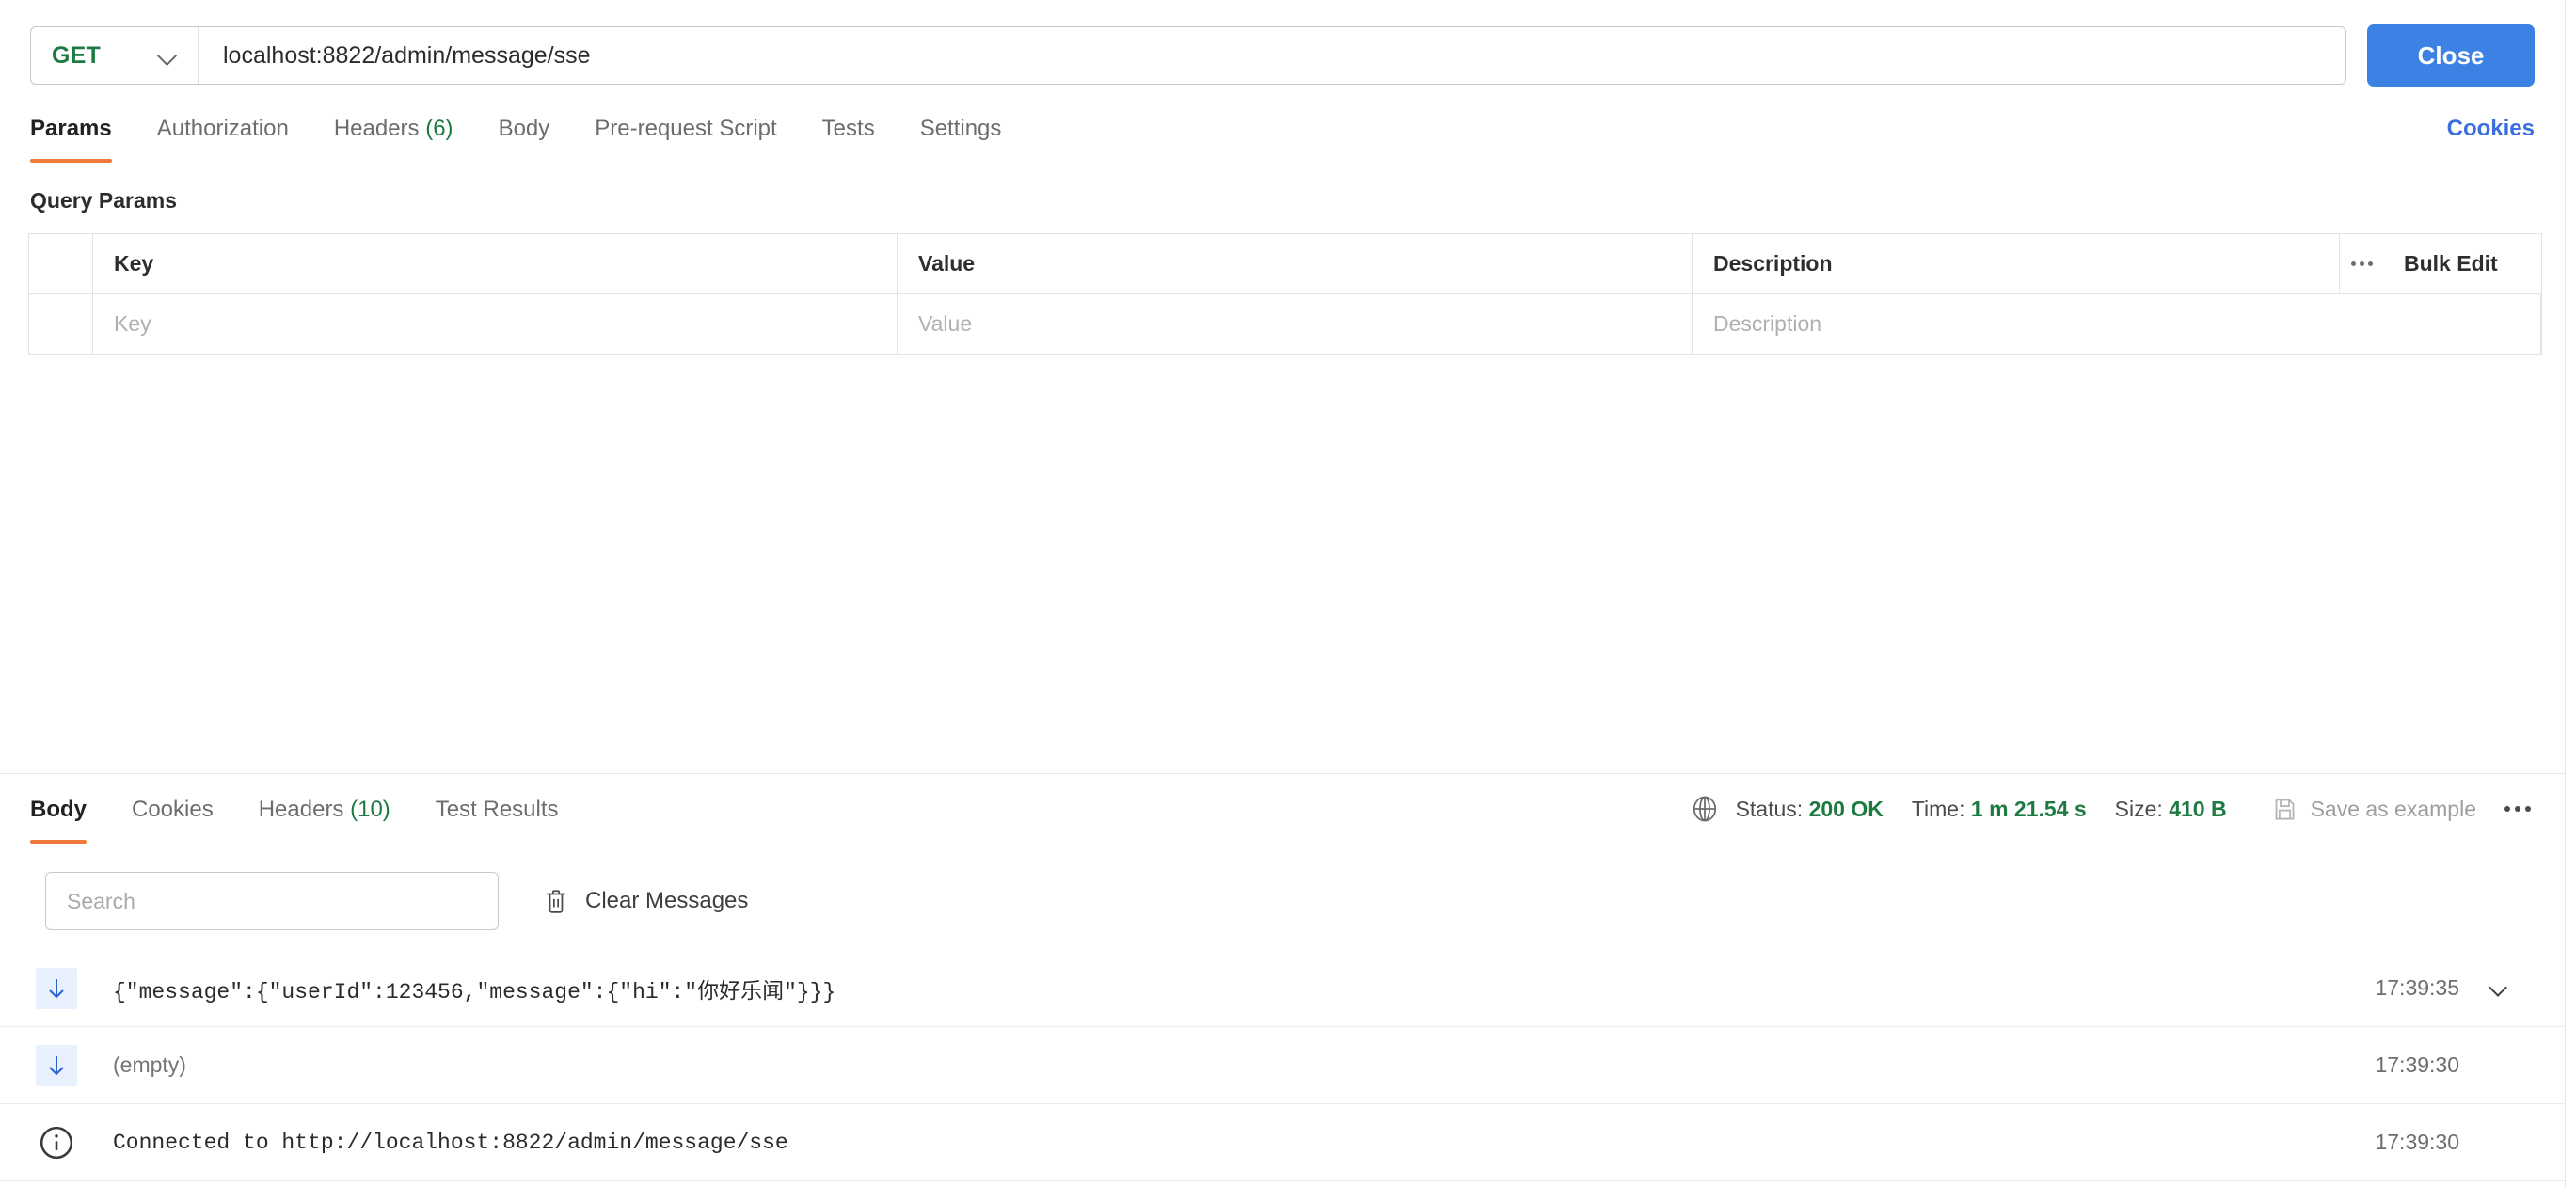 The height and width of the screenshot is (1187, 2576). What do you see at coordinates (2198, 808) in the screenshot?
I see `size-value: 410 B` at bounding box center [2198, 808].